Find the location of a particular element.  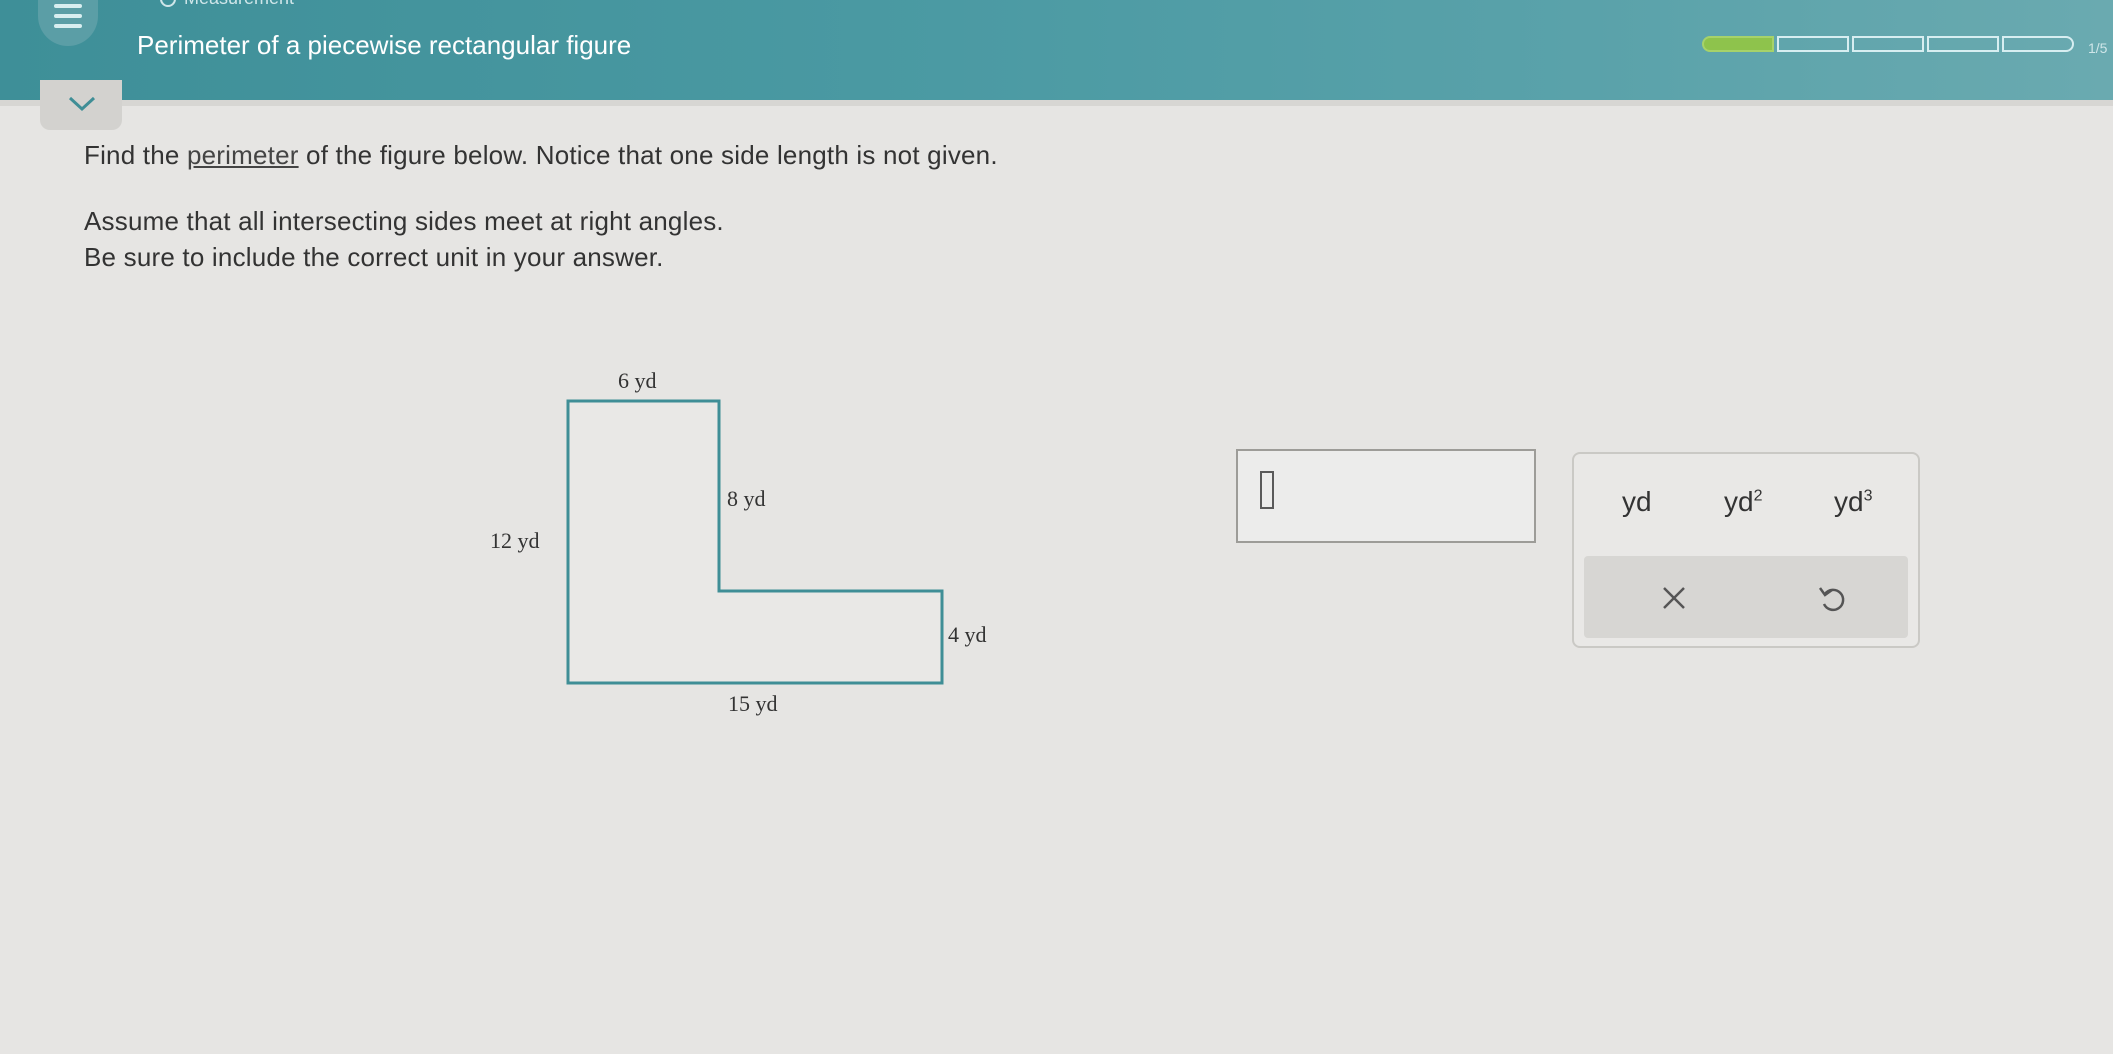

content-edge is located at coordinates (1056, 103).